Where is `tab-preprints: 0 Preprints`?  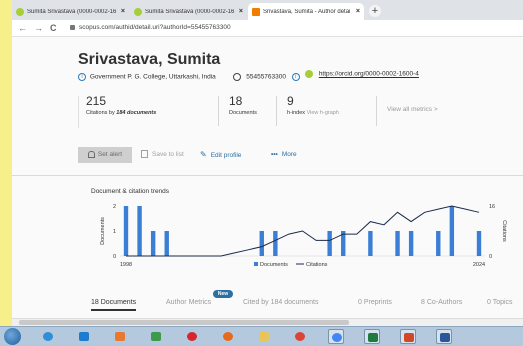 tab-preprints: 0 Preprints is located at coordinates (375, 302).